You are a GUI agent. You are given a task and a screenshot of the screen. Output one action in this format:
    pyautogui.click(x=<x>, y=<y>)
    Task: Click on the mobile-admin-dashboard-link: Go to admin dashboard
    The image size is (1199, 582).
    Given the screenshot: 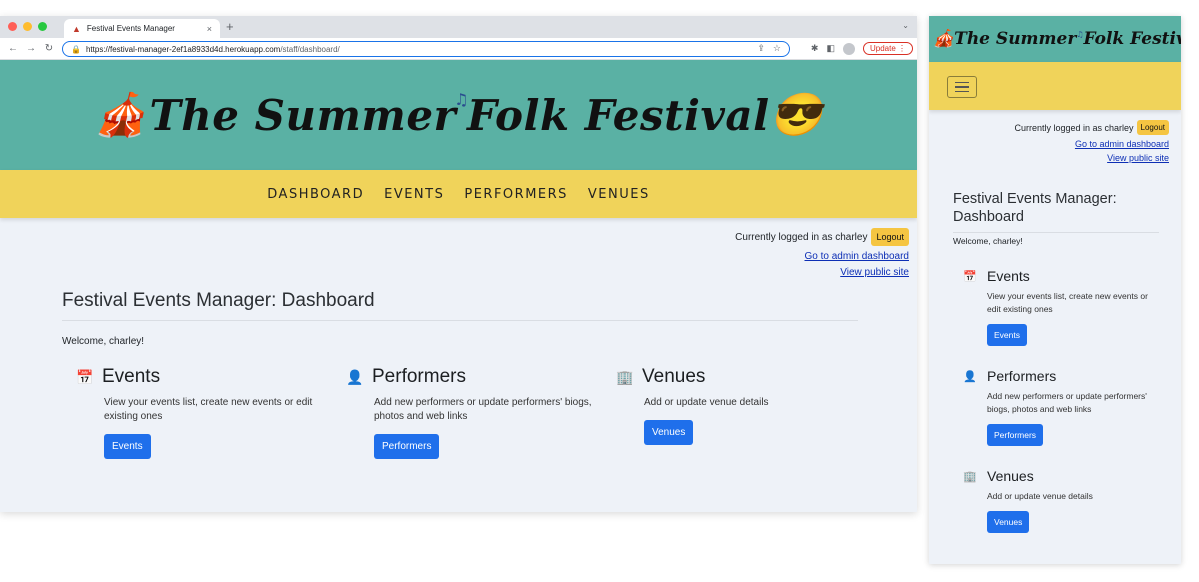 What is the action you would take?
    pyautogui.click(x=1091, y=144)
    